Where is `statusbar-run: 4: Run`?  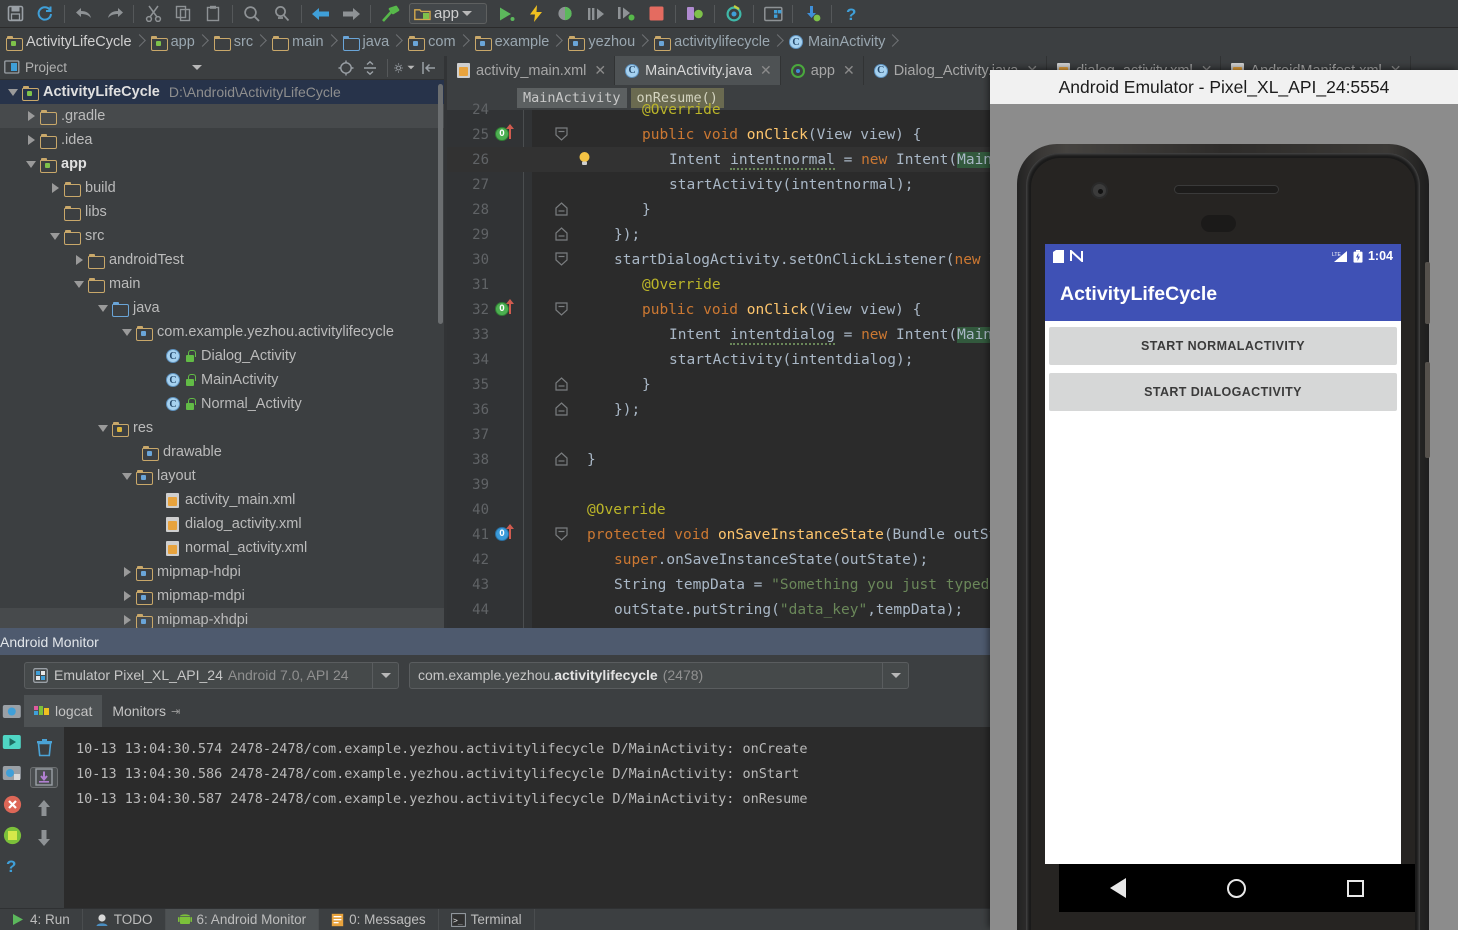
statusbar-run: 4: Run is located at coordinates (41, 919).